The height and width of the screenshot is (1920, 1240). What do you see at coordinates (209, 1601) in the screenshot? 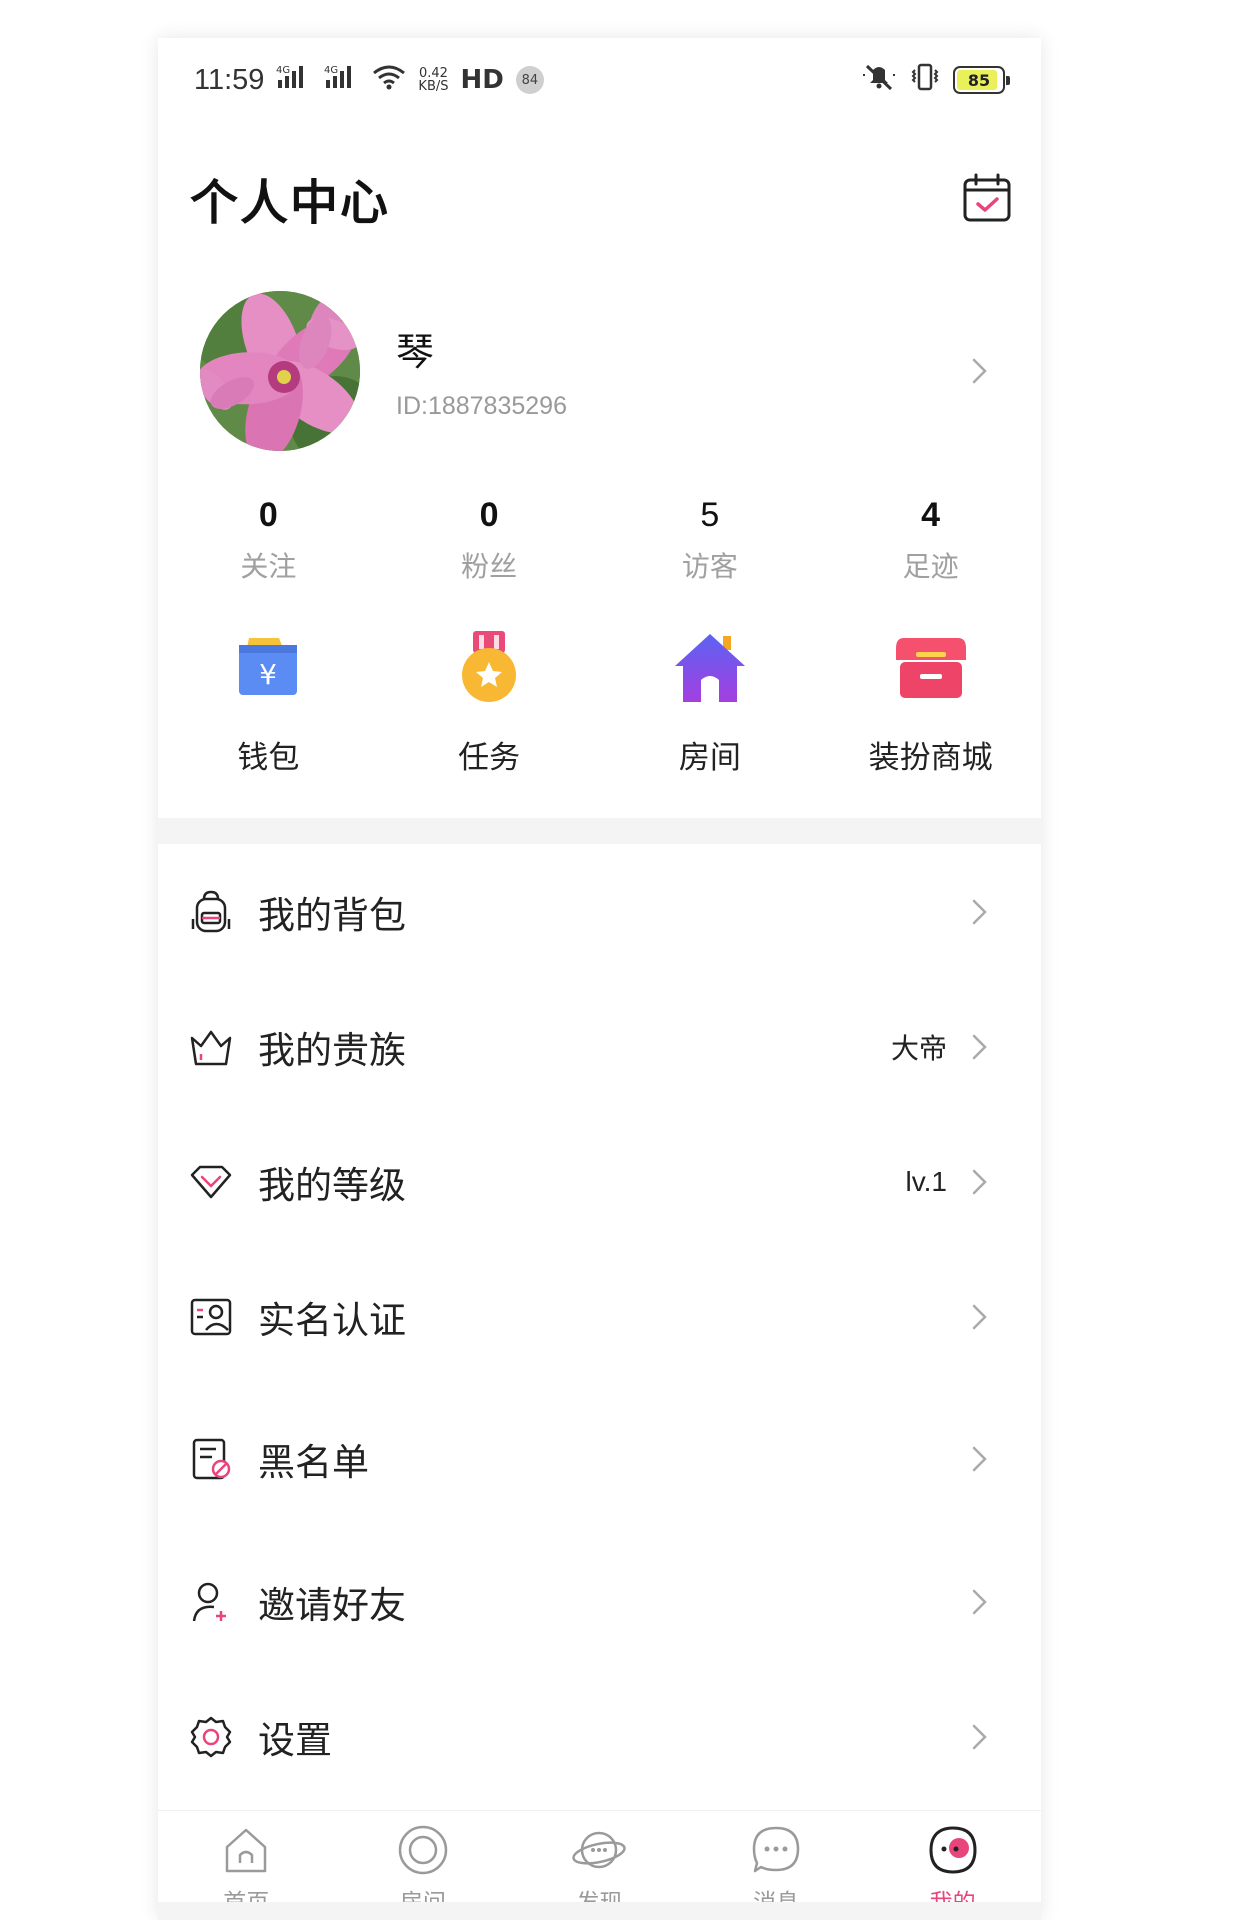
I see `invite-user-icon` at bounding box center [209, 1601].